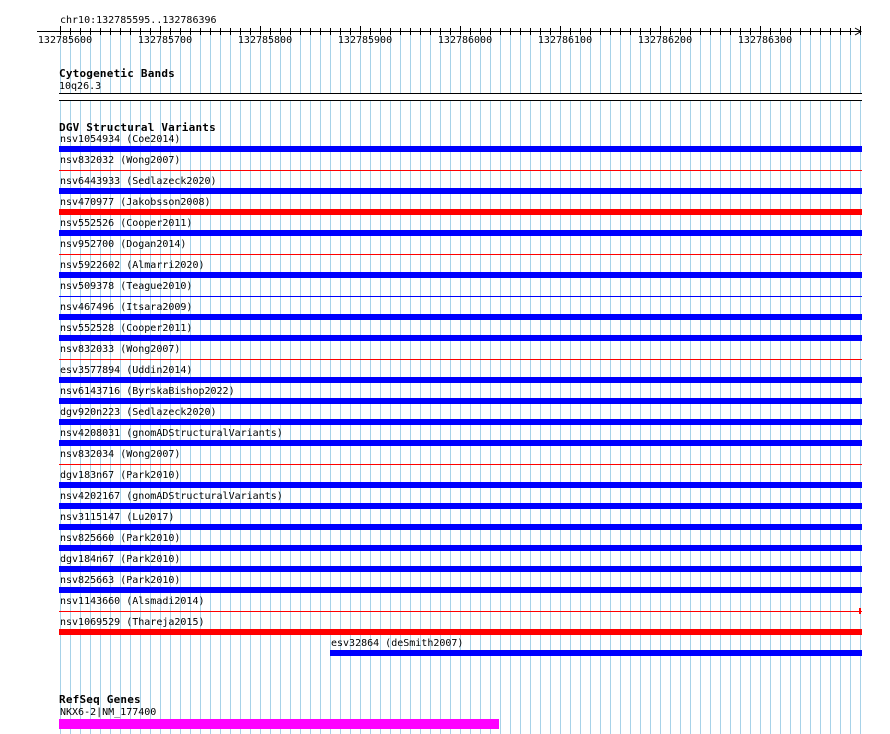 This screenshot has width=890, height=734. Describe the element at coordinates (138, 181) in the screenshot. I see `dgv-feature-label: nsv6443933 (Sedlazeck2020)` at that location.